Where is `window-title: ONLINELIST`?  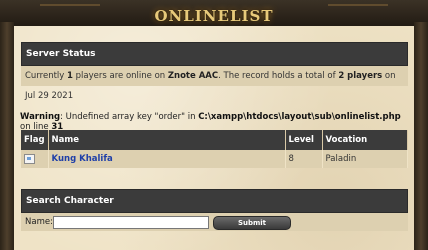 window-title: ONLINELIST is located at coordinates (214, 16).